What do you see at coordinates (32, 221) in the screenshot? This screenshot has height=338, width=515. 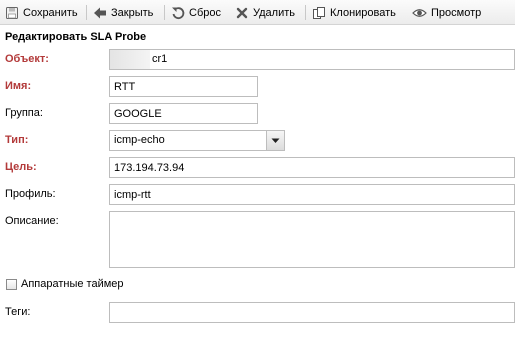 I see `description-label: Описание:` at bounding box center [32, 221].